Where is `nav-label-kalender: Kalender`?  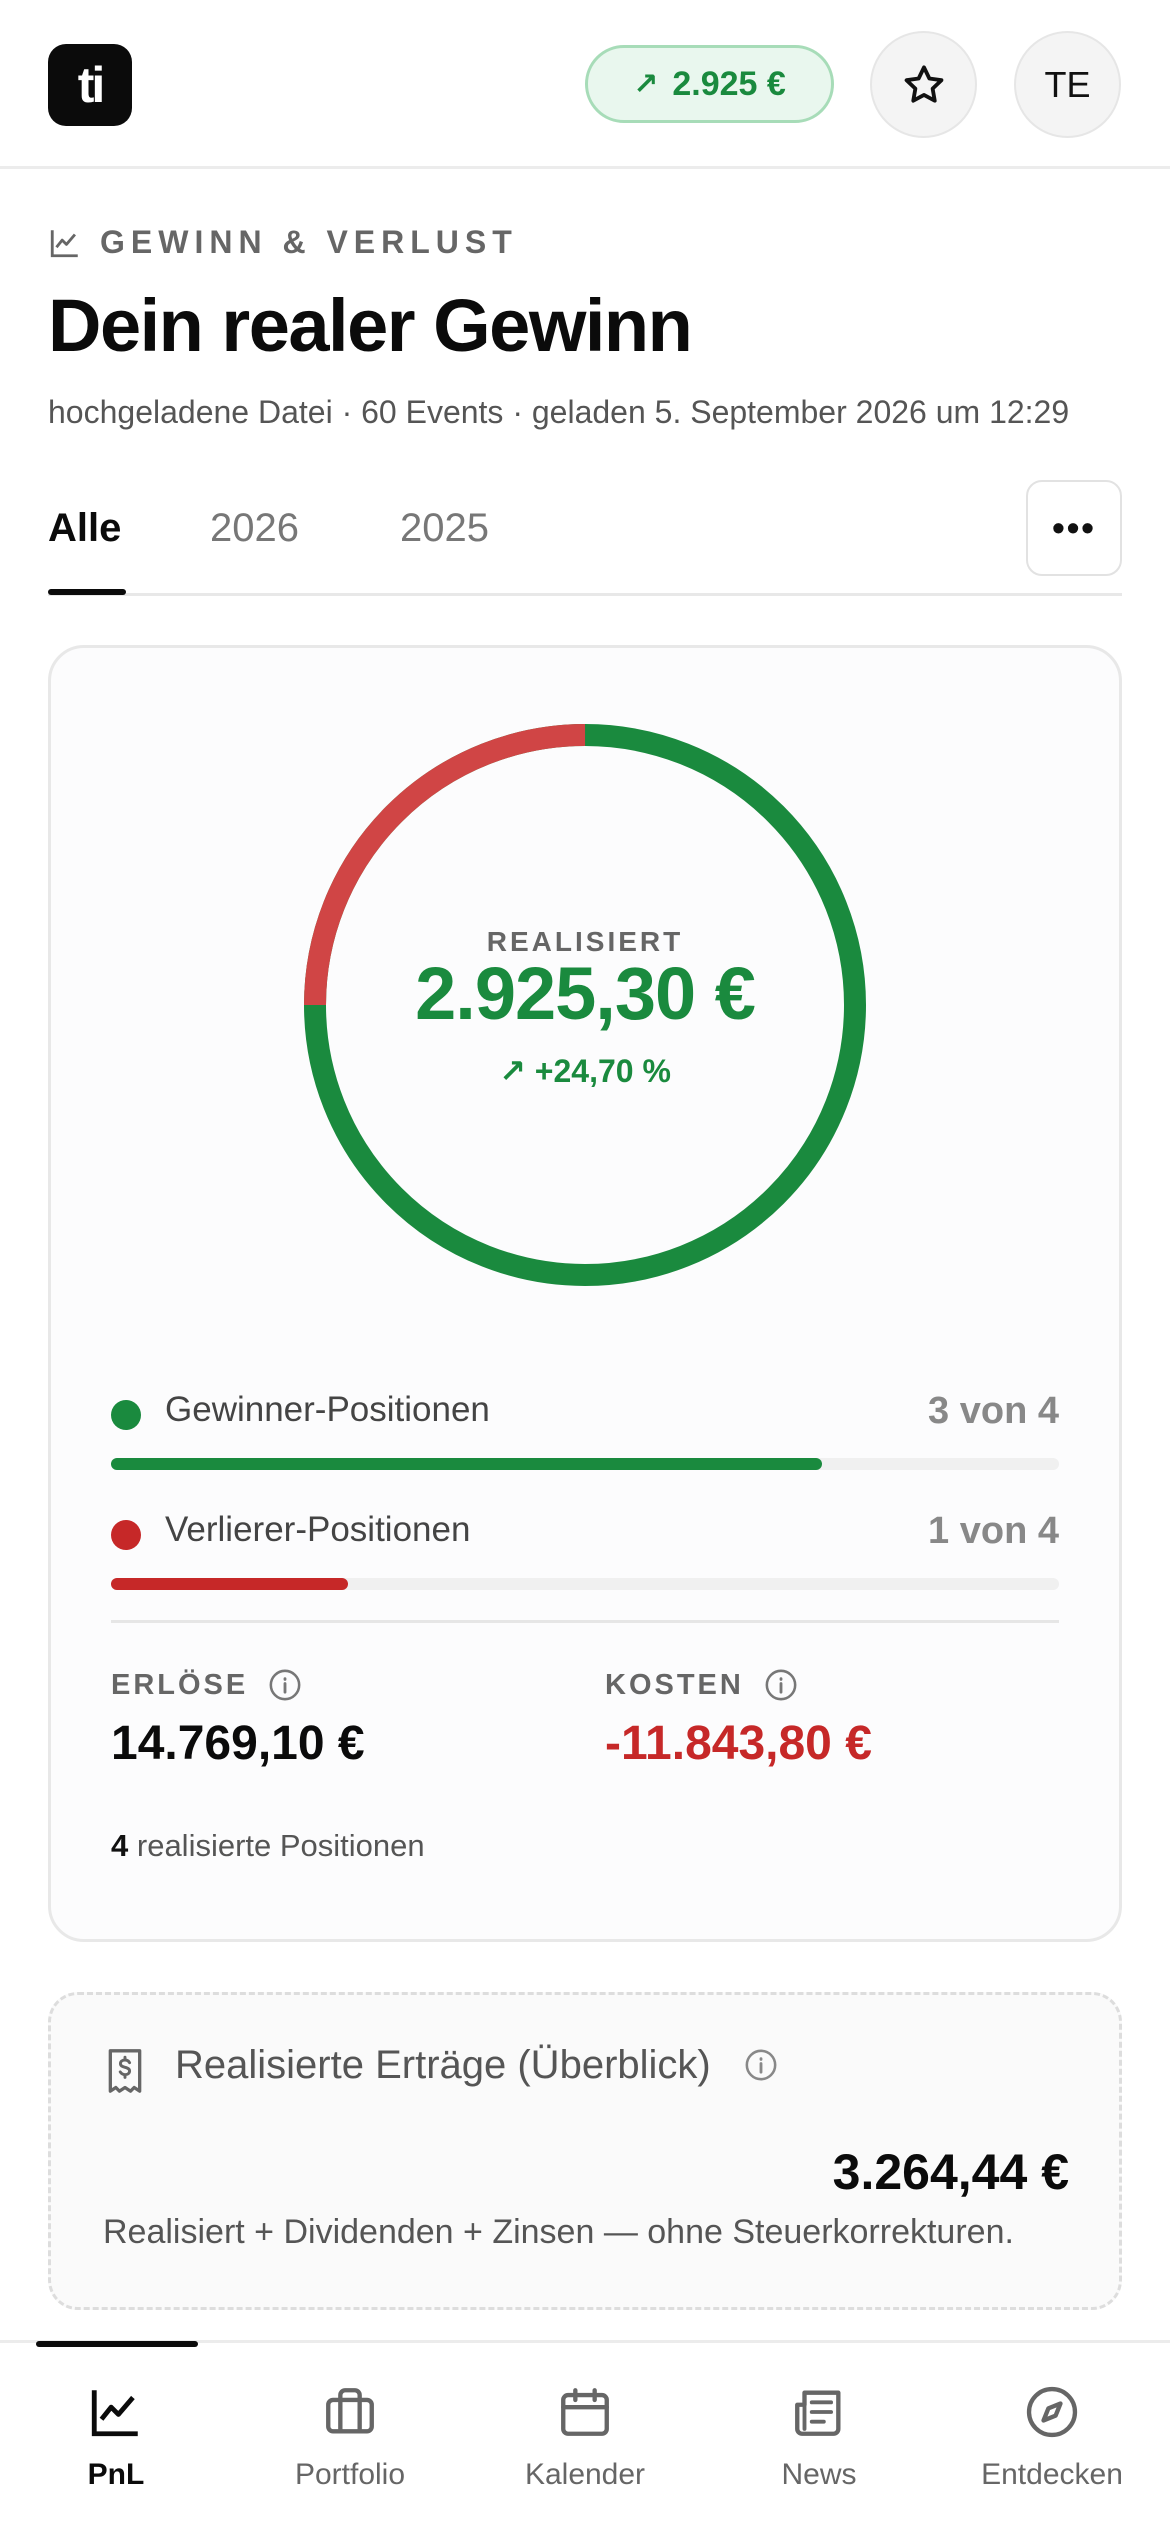
nav-label-kalender: Kalender is located at coordinates (585, 2474).